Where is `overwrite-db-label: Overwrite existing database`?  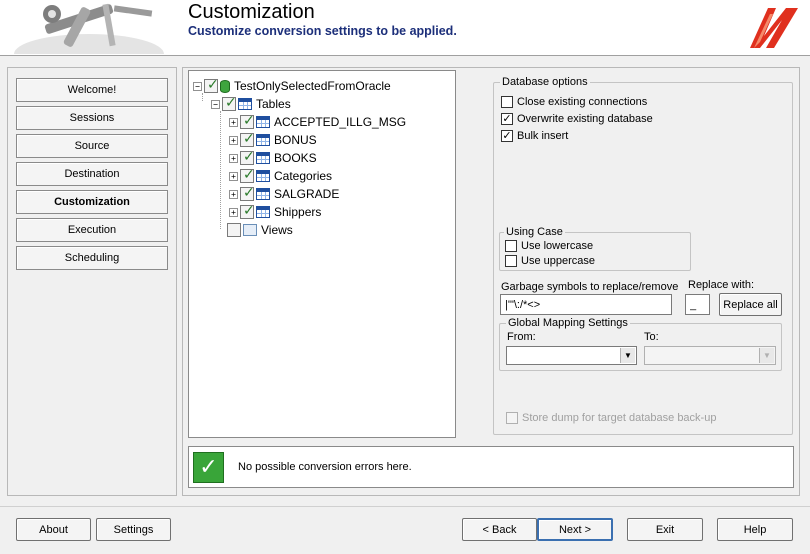
overwrite-db-label: Overwrite existing database is located at coordinates (585, 119).